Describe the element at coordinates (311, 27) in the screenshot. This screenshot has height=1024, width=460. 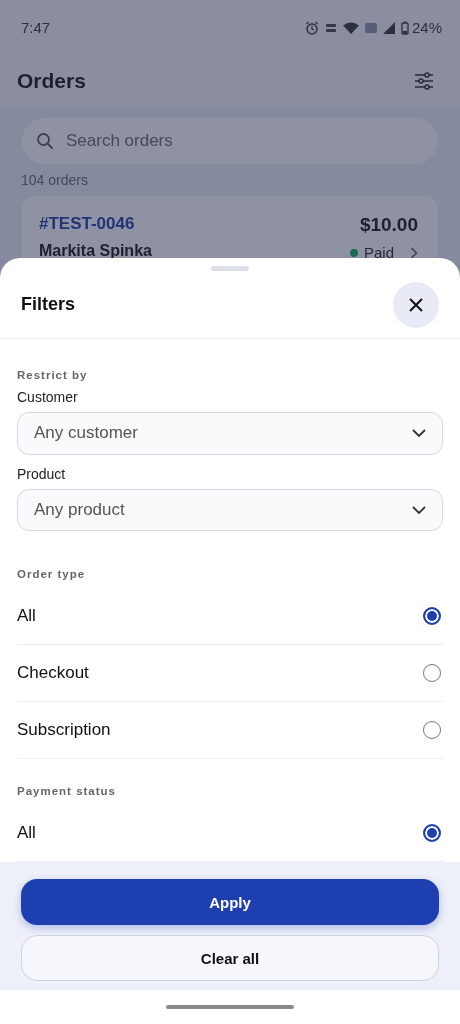
I see `alarm-icon` at that location.